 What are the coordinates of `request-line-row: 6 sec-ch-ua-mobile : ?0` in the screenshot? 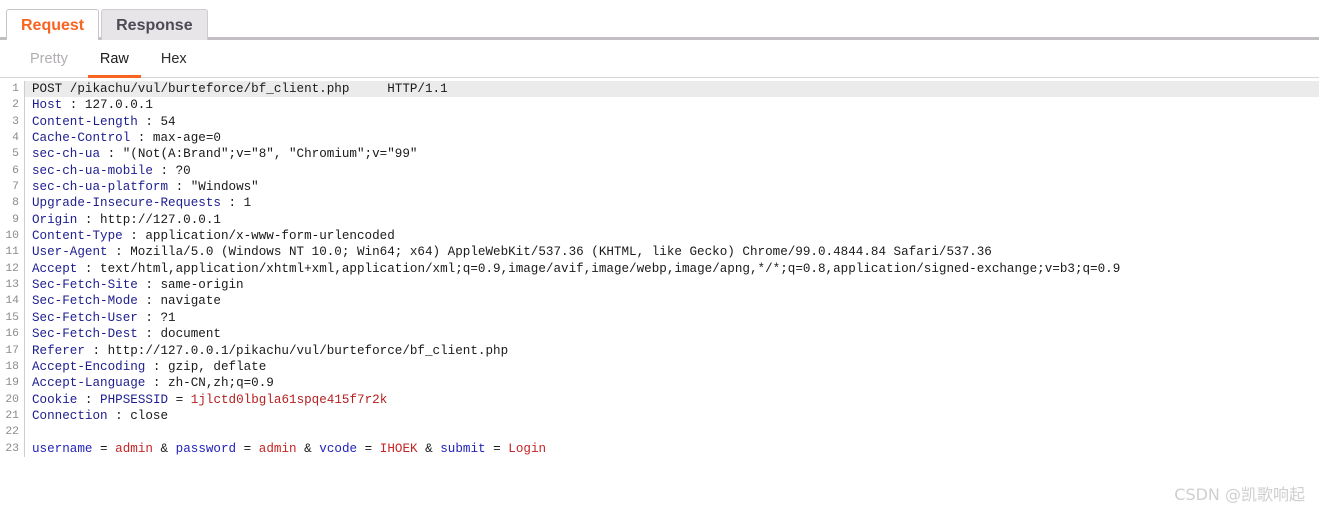 It's located at (659, 171).